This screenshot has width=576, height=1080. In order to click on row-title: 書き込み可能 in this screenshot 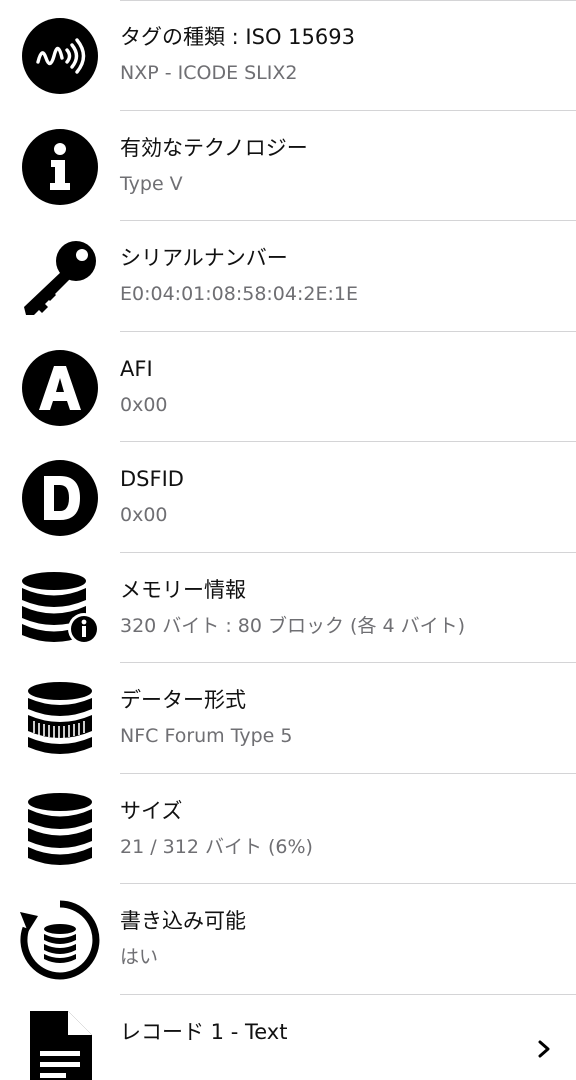, I will do `click(183, 921)`.